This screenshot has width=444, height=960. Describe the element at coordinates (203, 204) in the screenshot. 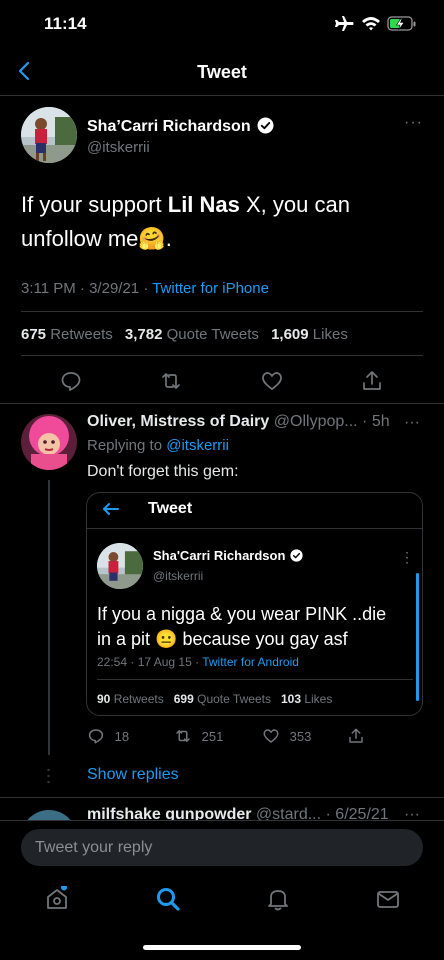

I see `mention-text: Lil Nas` at that location.